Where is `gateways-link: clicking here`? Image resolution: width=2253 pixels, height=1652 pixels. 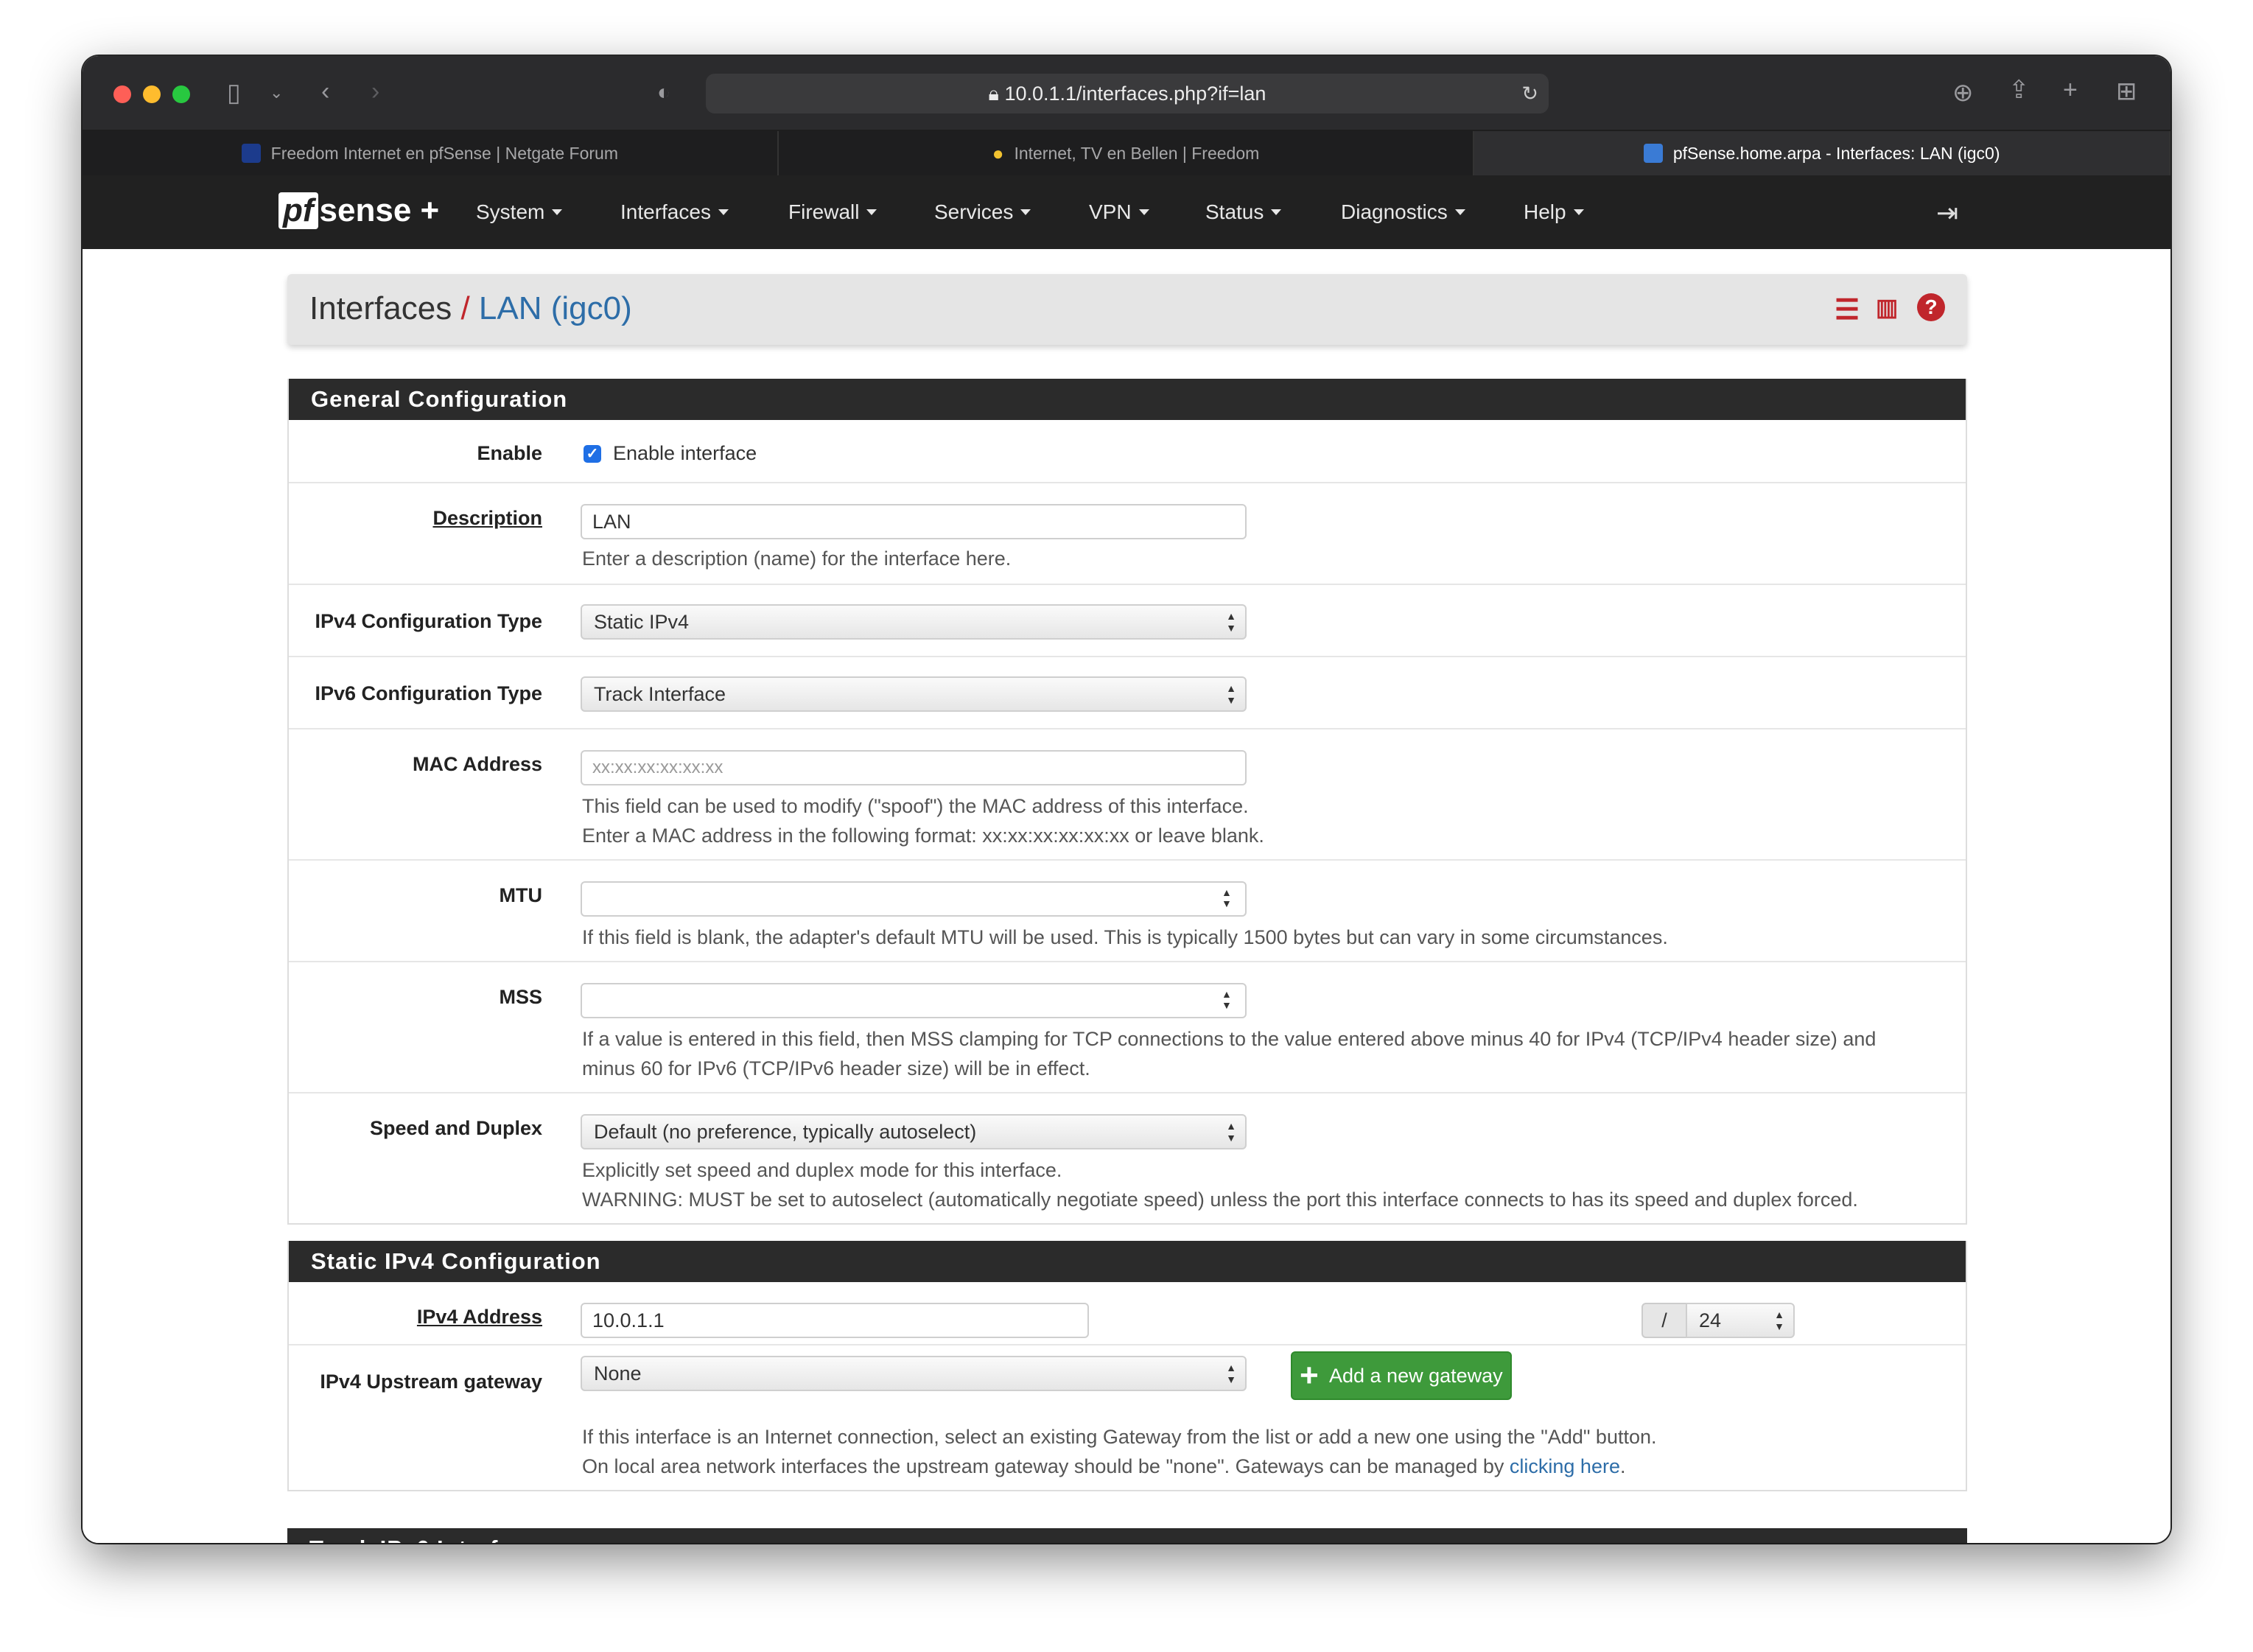 gateways-link: clicking here is located at coordinates (1565, 1466).